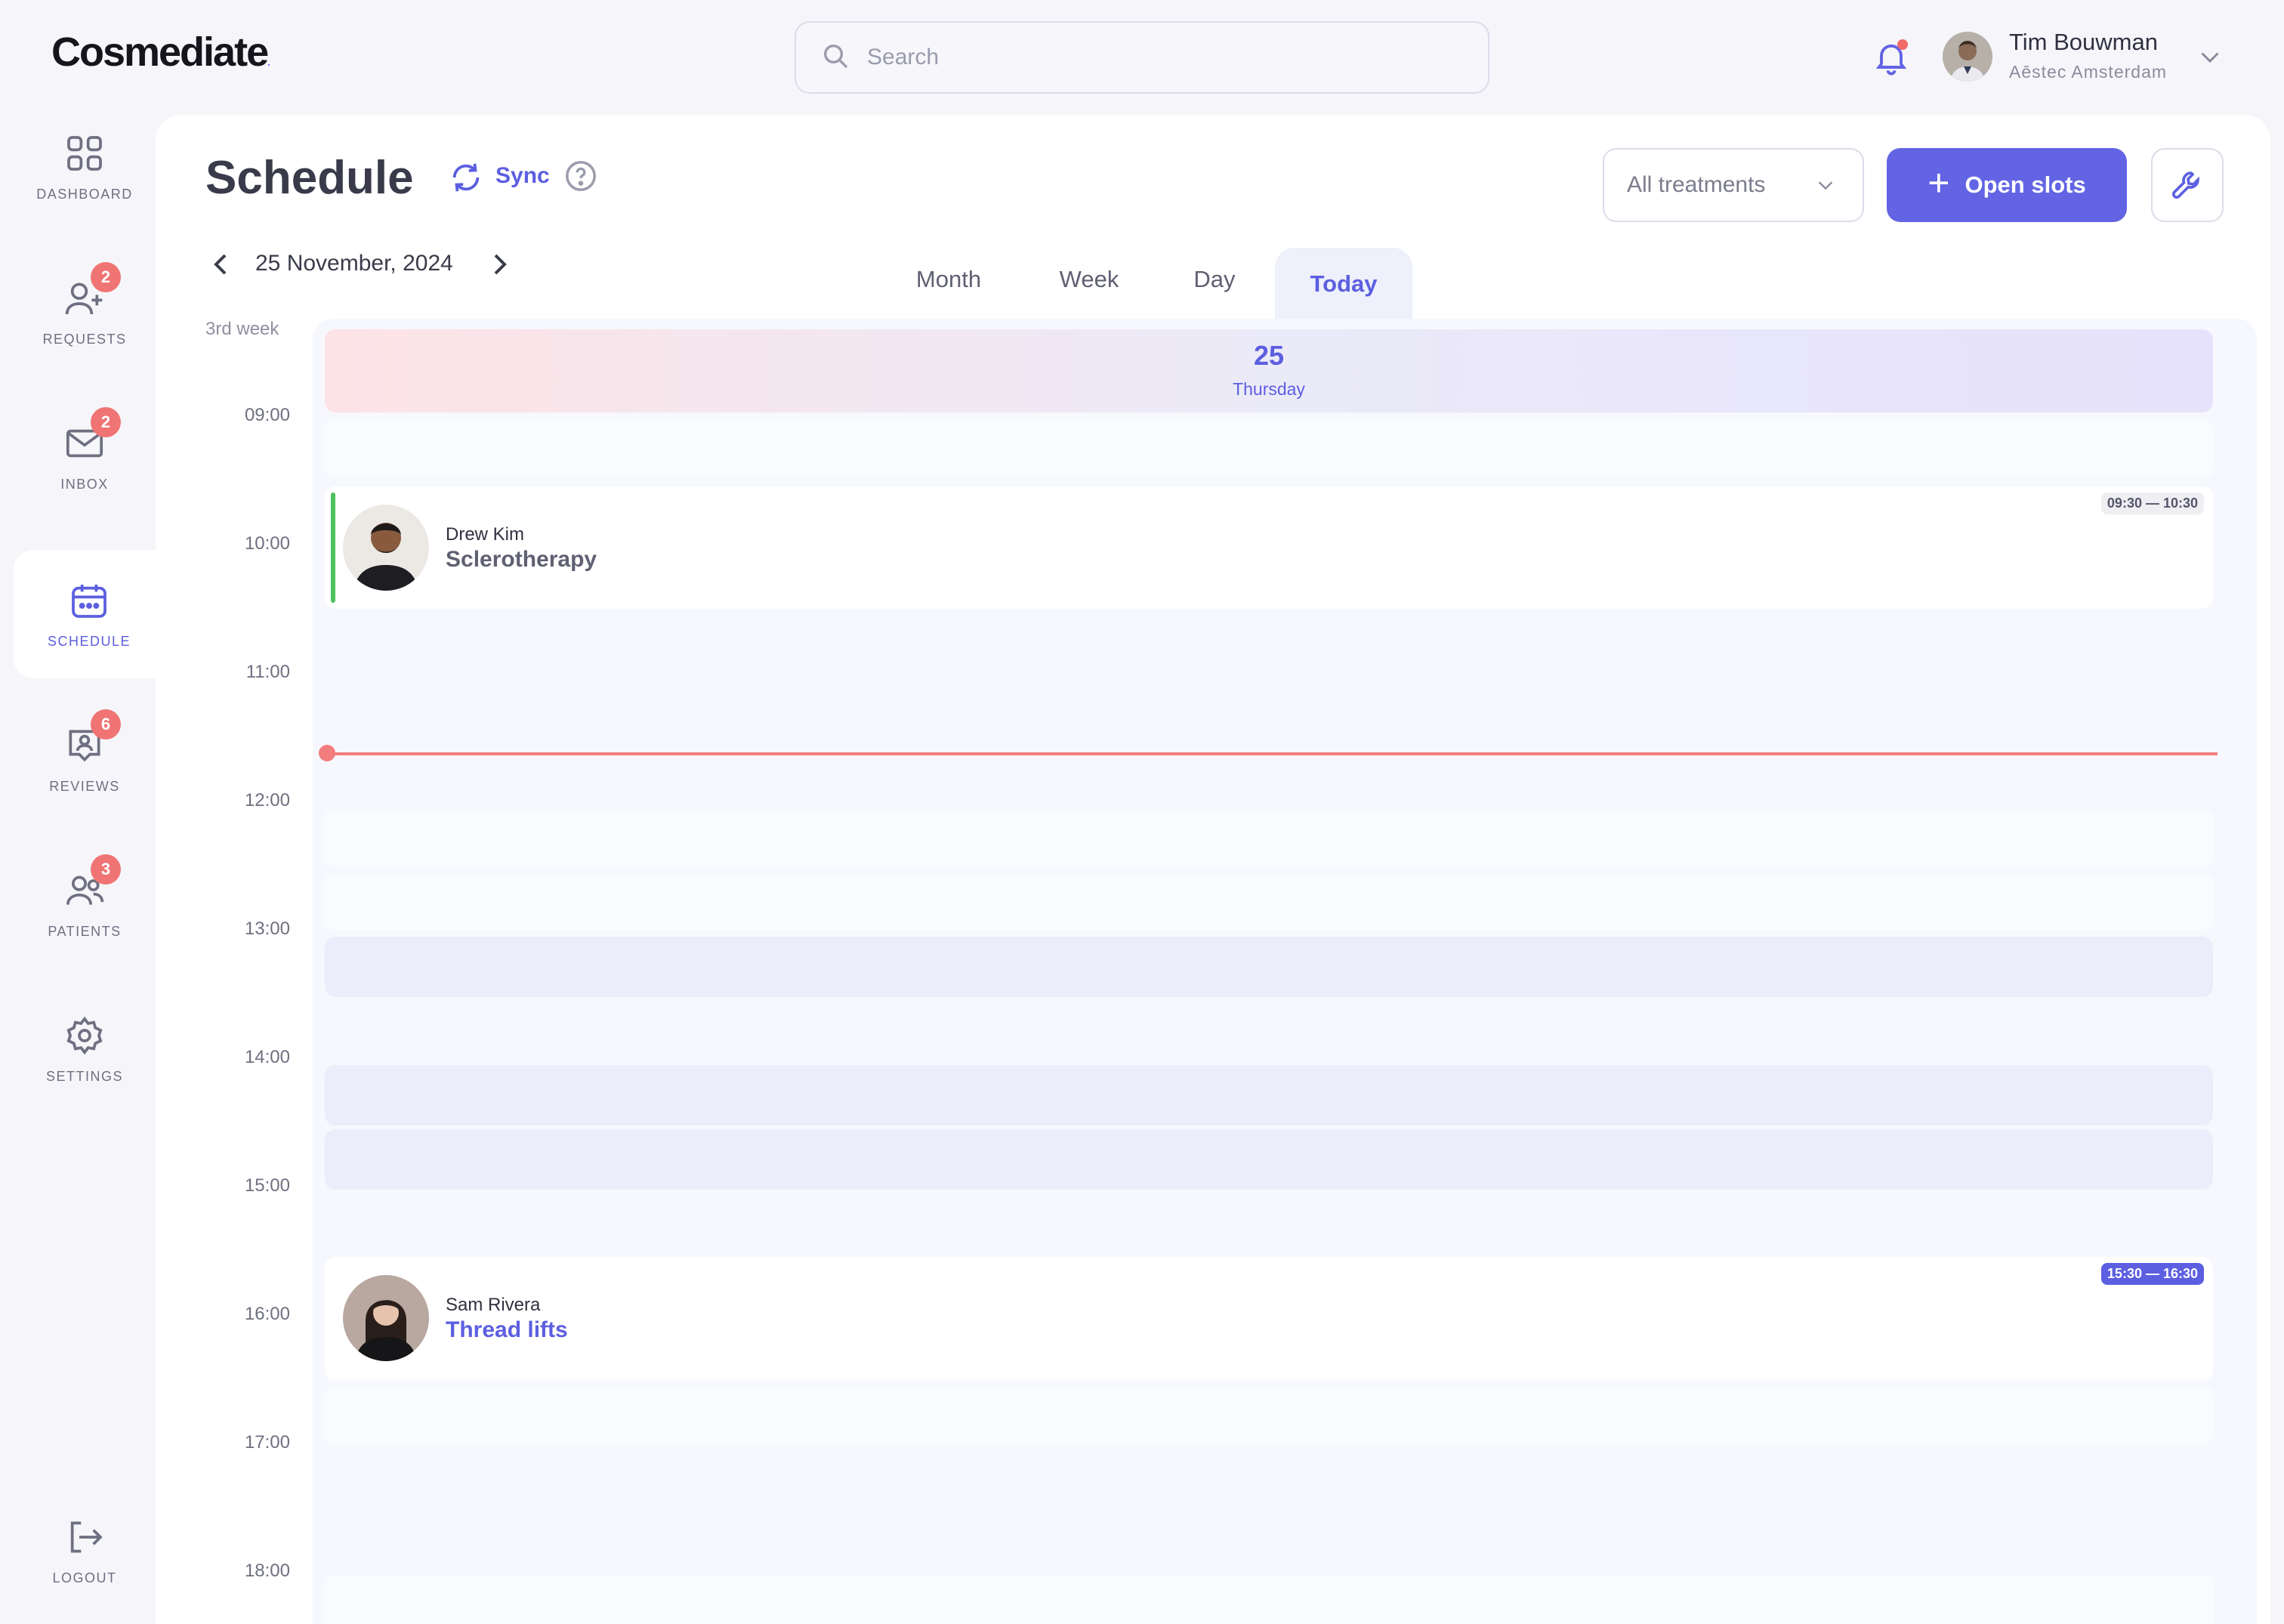 The width and height of the screenshot is (2284, 1624). Describe the element at coordinates (84, 1537) in the screenshot. I see `logout-icon` at that location.